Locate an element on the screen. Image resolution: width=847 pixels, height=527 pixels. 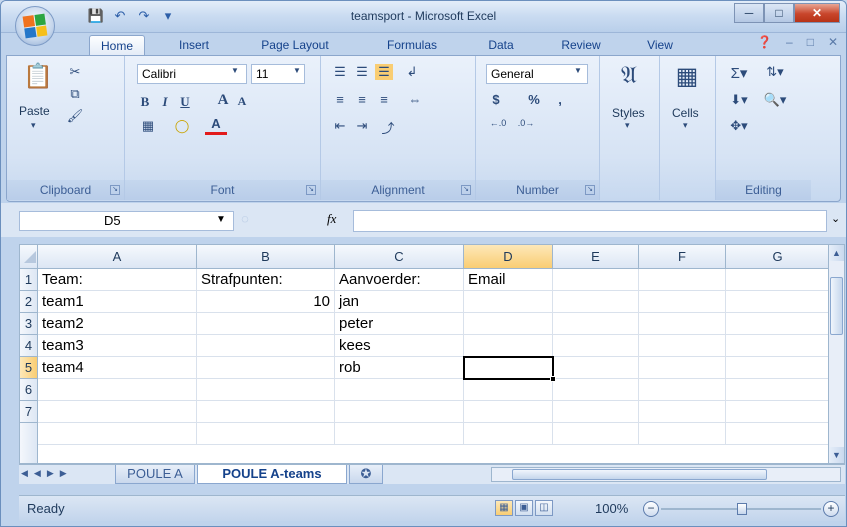
cells-button: Cells is located at coordinates (685, 113).